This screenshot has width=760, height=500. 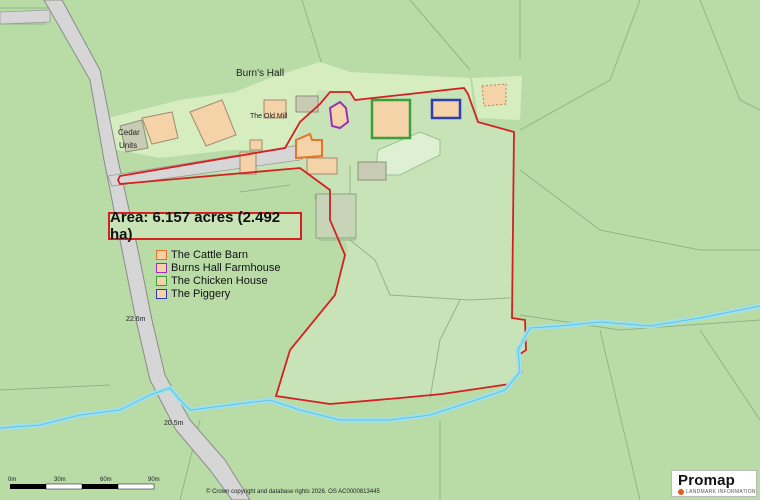 I want to click on legend-item: The Cattle Barn, so click(x=218, y=254).